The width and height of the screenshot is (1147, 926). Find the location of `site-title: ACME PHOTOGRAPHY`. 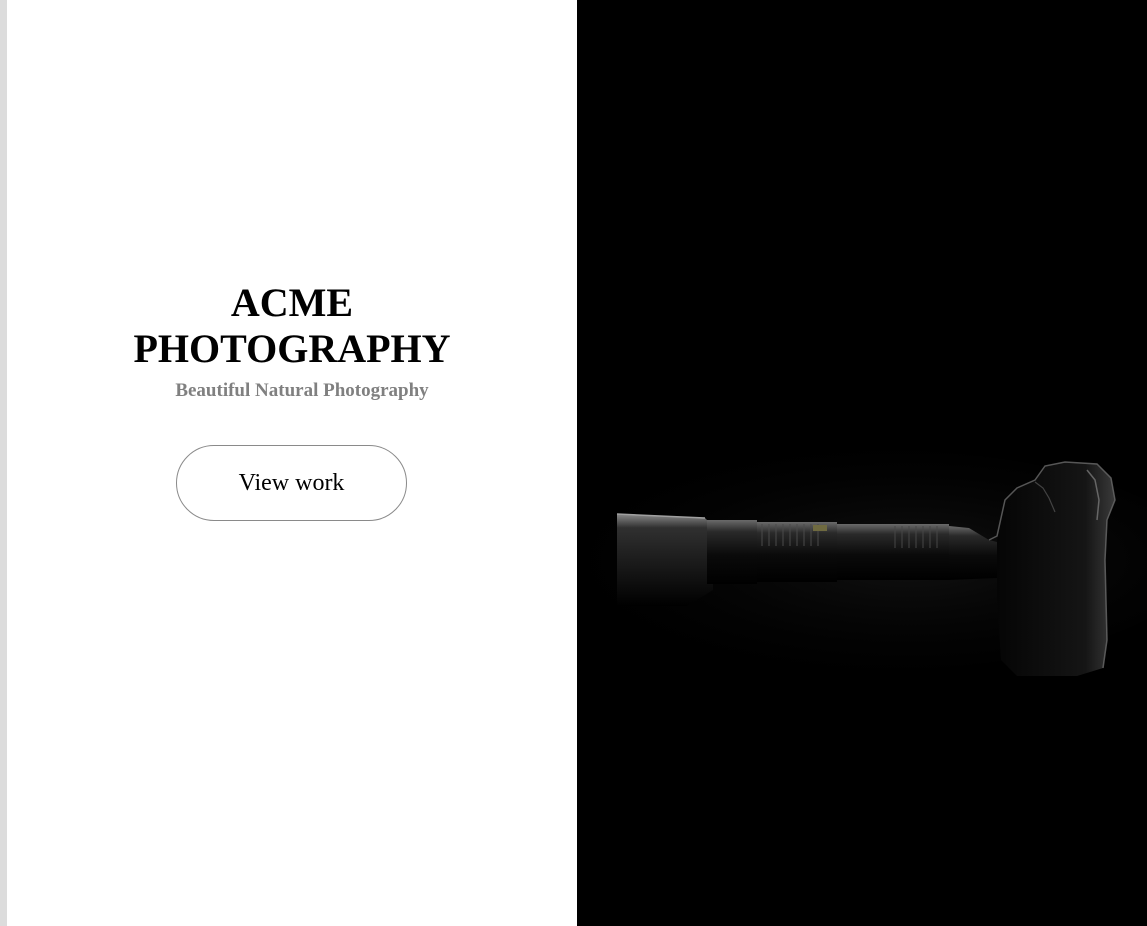

site-title: ACME PHOTOGRAPHY is located at coordinates (292, 326).